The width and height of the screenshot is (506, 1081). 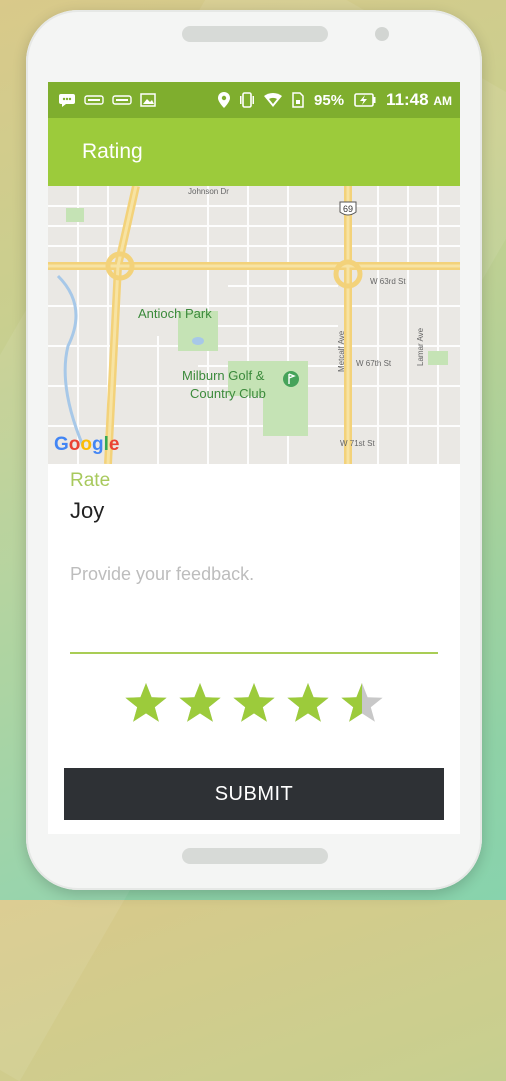 What do you see at coordinates (247, 100) in the screenshot?
I see `vibrate-icon` at bounding box center [247, 100].